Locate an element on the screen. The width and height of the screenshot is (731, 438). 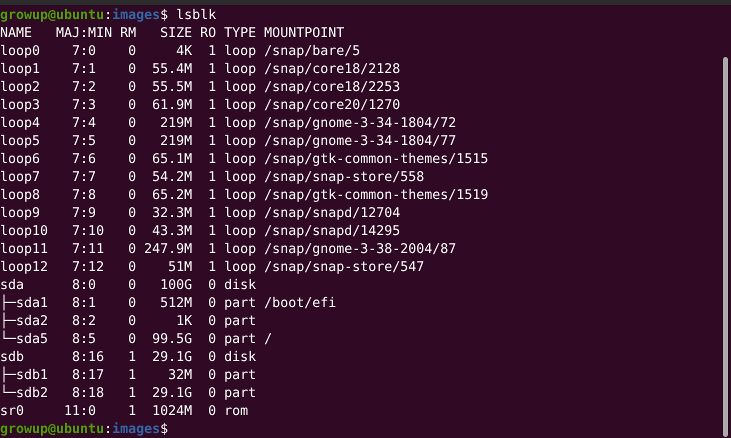
output-line: sdb 8:16 1 29.1G 0 disk is located at coordinates (129, 357).